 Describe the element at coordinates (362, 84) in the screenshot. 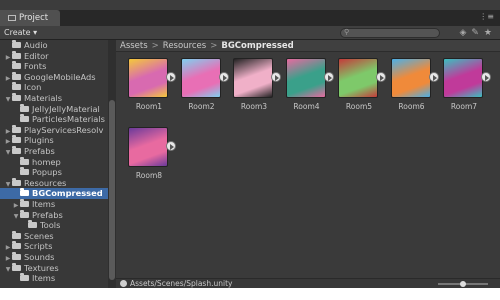

I see `asset-room5: Room5` at that location.